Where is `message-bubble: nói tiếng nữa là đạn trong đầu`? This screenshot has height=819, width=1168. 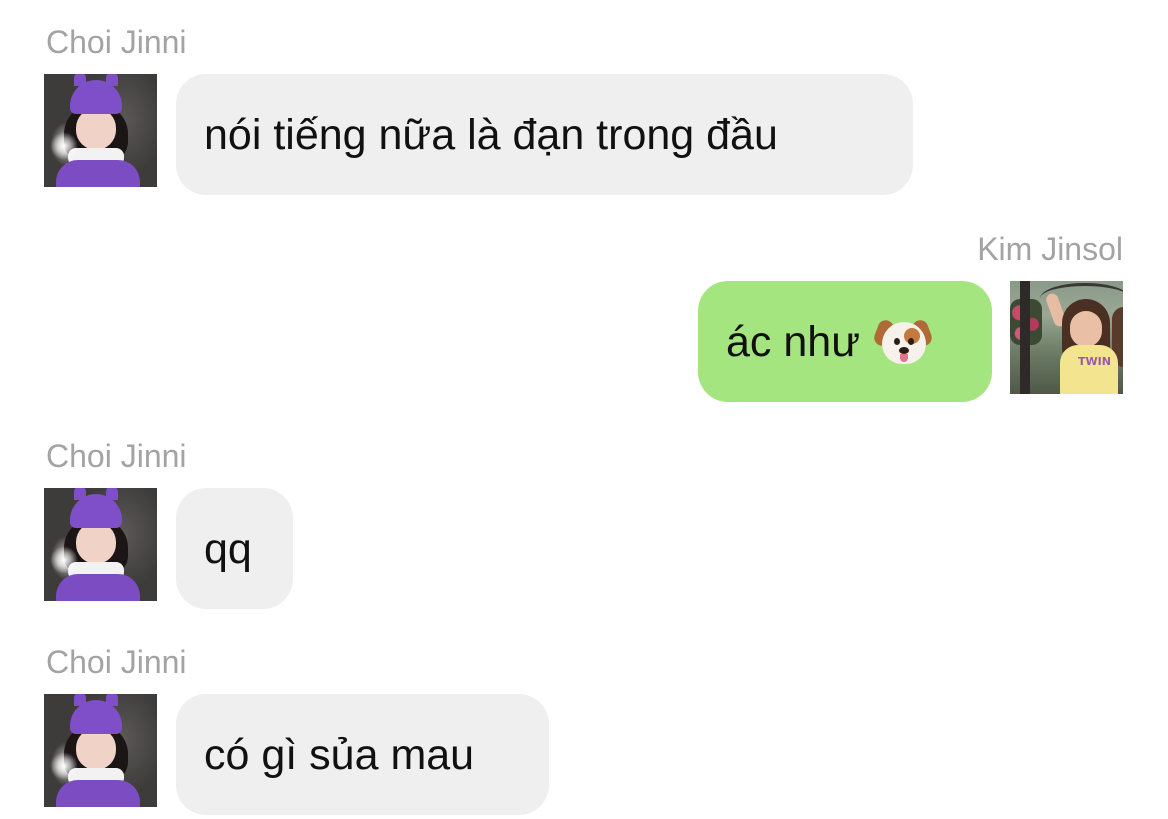 message-bubble: nói tiếng nữa là đạn trong đầu is located at coordinates (544, 134).